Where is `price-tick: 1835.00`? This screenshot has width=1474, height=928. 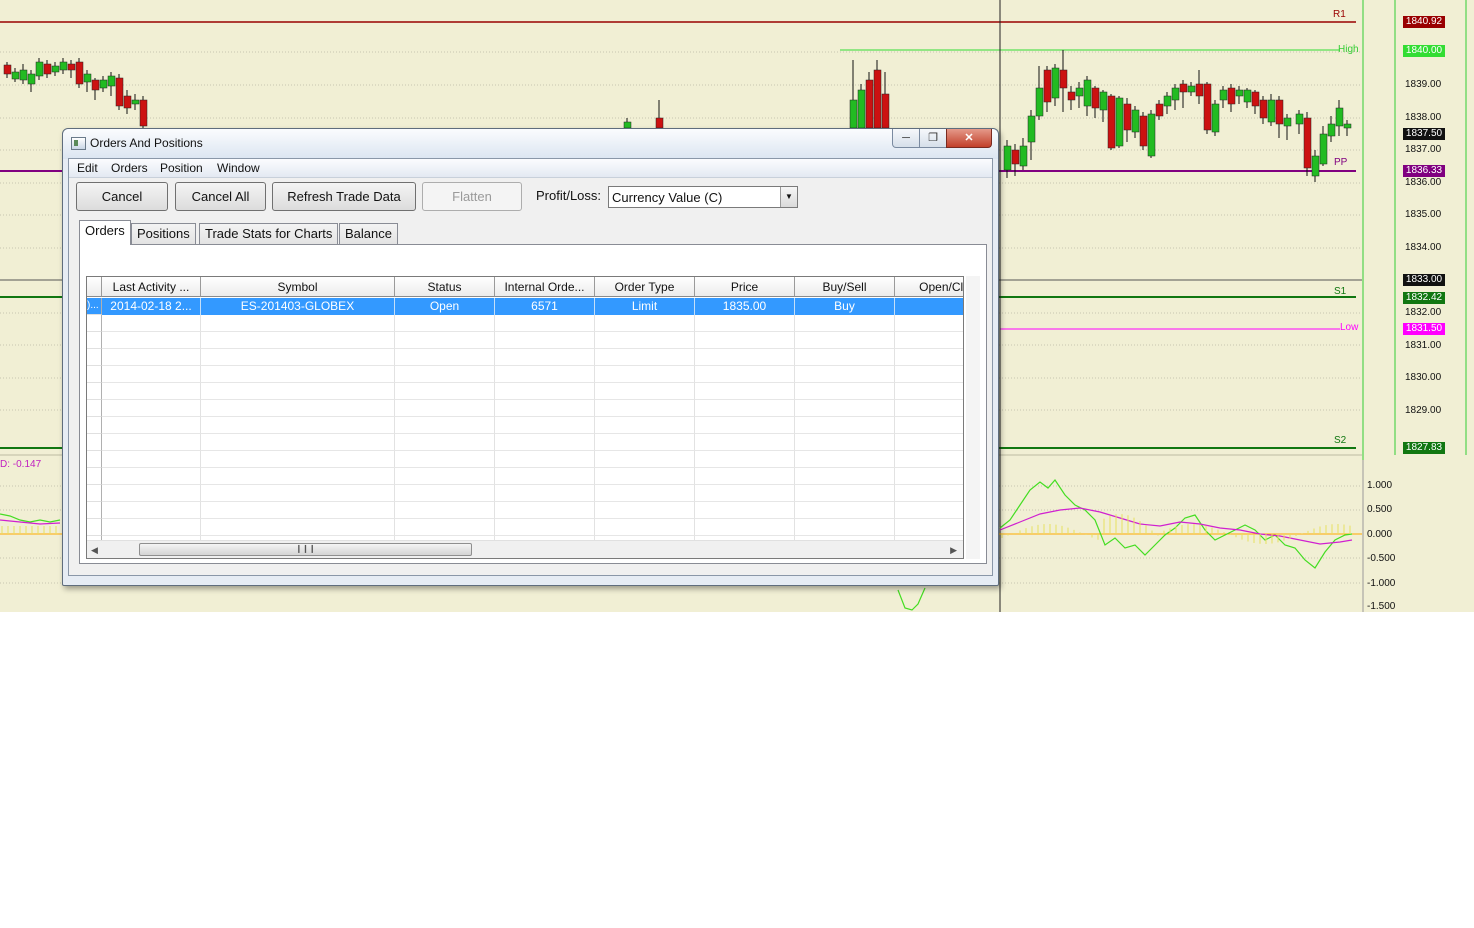 price-tick: 1835.00 is located at coordinates (1423, 214).